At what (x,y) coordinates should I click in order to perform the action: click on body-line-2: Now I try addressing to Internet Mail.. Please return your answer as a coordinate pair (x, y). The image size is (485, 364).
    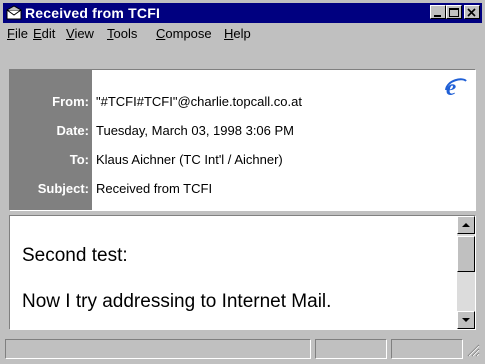
    Looking at the image, I should click on (177, 301).